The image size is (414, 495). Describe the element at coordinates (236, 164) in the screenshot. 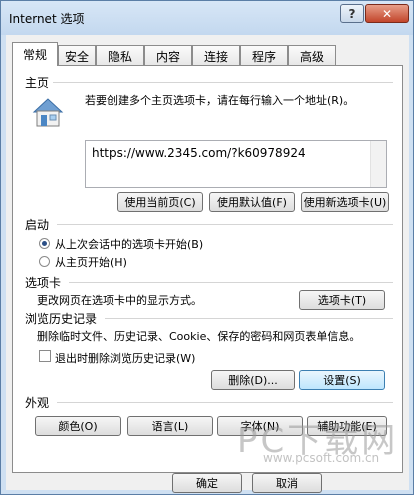

I see `homepage-url-textarea: https://www.2345.com/?k60978924` at that location.